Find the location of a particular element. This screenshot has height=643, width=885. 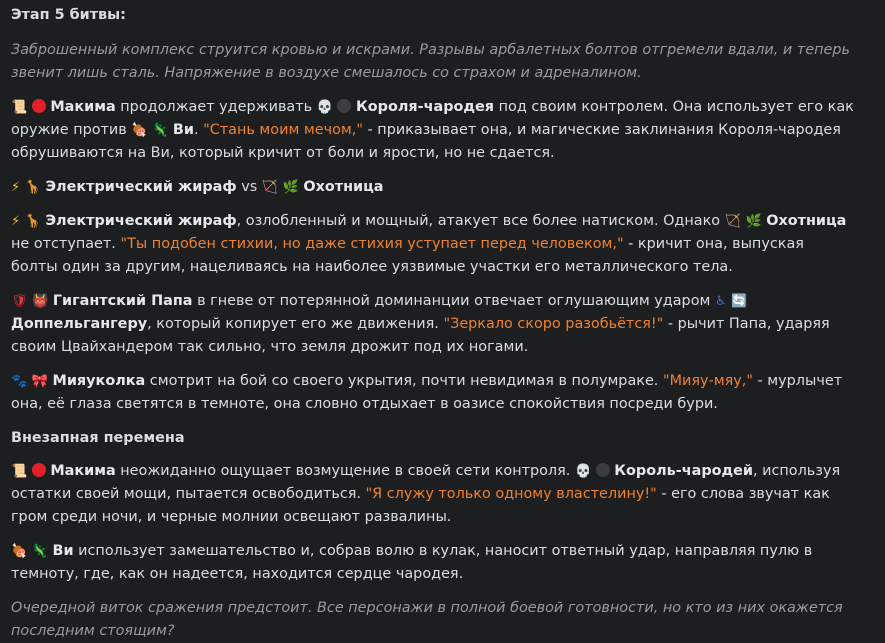

quote: "Я служу только одному властелину!" is located at coordinates (511, 494).